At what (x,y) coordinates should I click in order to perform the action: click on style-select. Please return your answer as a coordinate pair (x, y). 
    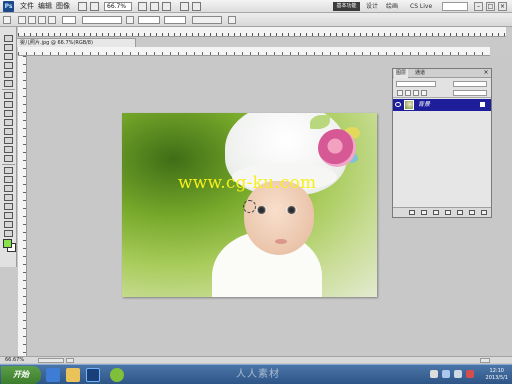
    Looking at the image, I should click on (102, 20).